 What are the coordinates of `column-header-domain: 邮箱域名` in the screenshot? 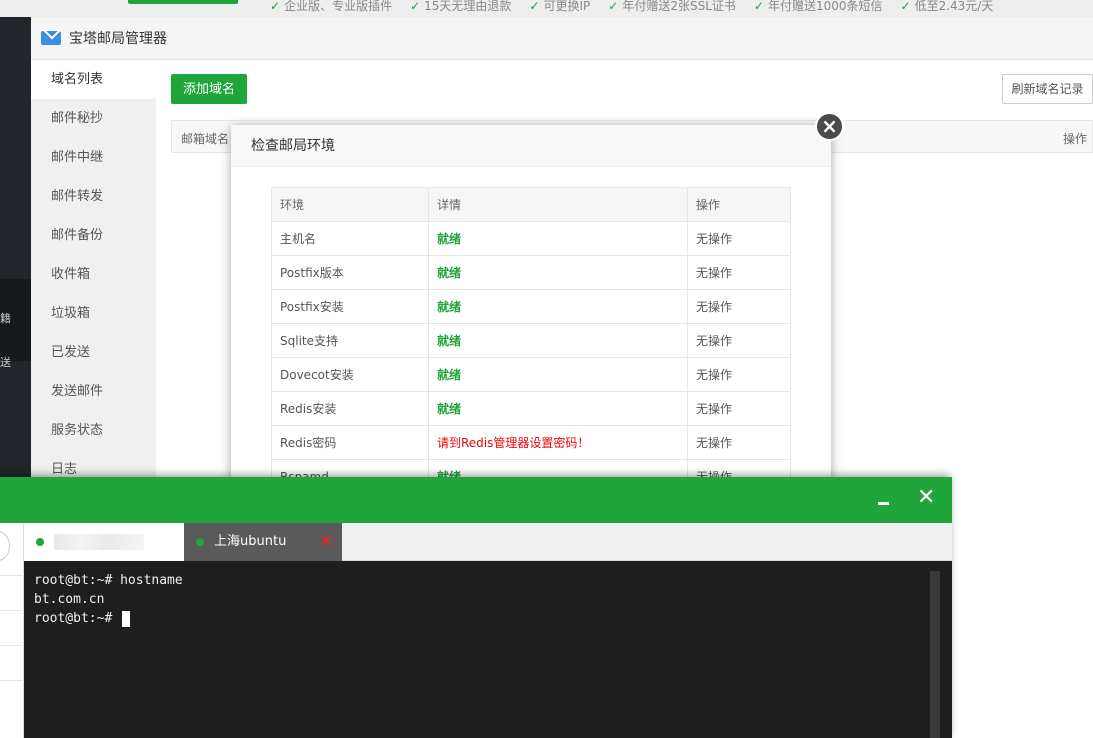 It's located at (205, 139).